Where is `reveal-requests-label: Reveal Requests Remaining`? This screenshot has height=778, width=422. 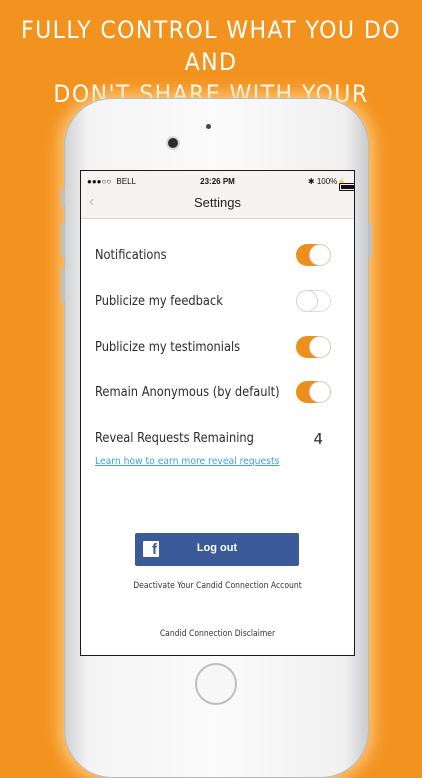 reveal-requests-label: Reveal Requests Remaining is located at coordinates (174, 438).